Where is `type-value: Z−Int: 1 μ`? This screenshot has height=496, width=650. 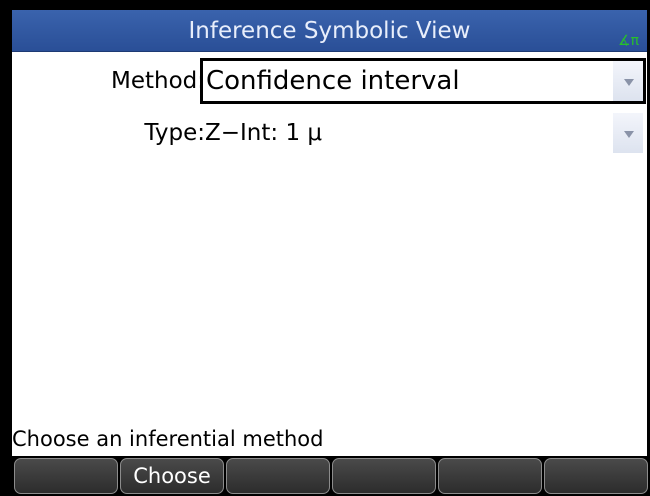
type-value: Z−Int: 1 μ is located at coordinates (264, 133).